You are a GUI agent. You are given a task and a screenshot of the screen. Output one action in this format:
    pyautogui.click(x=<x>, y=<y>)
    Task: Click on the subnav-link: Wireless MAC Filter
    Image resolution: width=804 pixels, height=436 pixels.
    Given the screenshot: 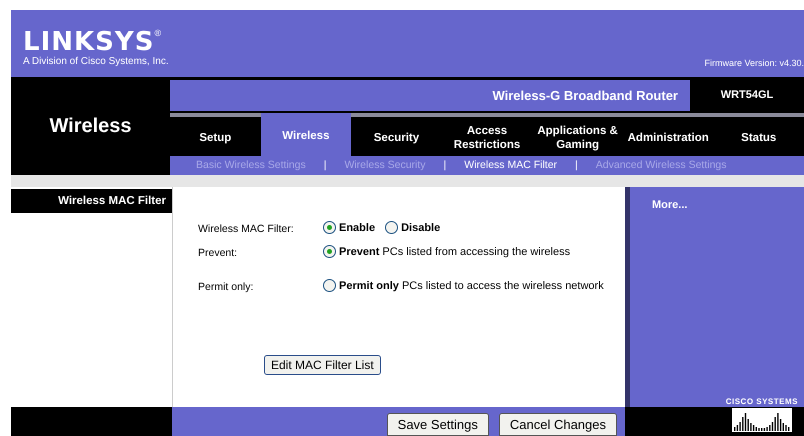 What is the action you would take?
    pyautogui.click(x=511, y=165)
    